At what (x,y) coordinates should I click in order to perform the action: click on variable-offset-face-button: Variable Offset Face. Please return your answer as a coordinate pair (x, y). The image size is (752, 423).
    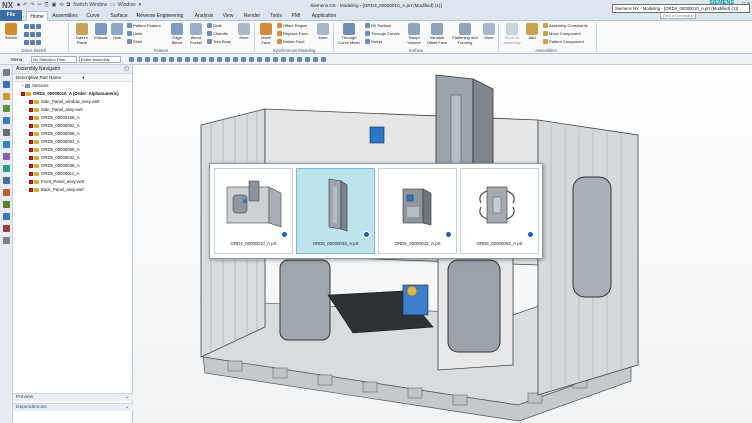
    Looking at the image, I should click on (437, 34).